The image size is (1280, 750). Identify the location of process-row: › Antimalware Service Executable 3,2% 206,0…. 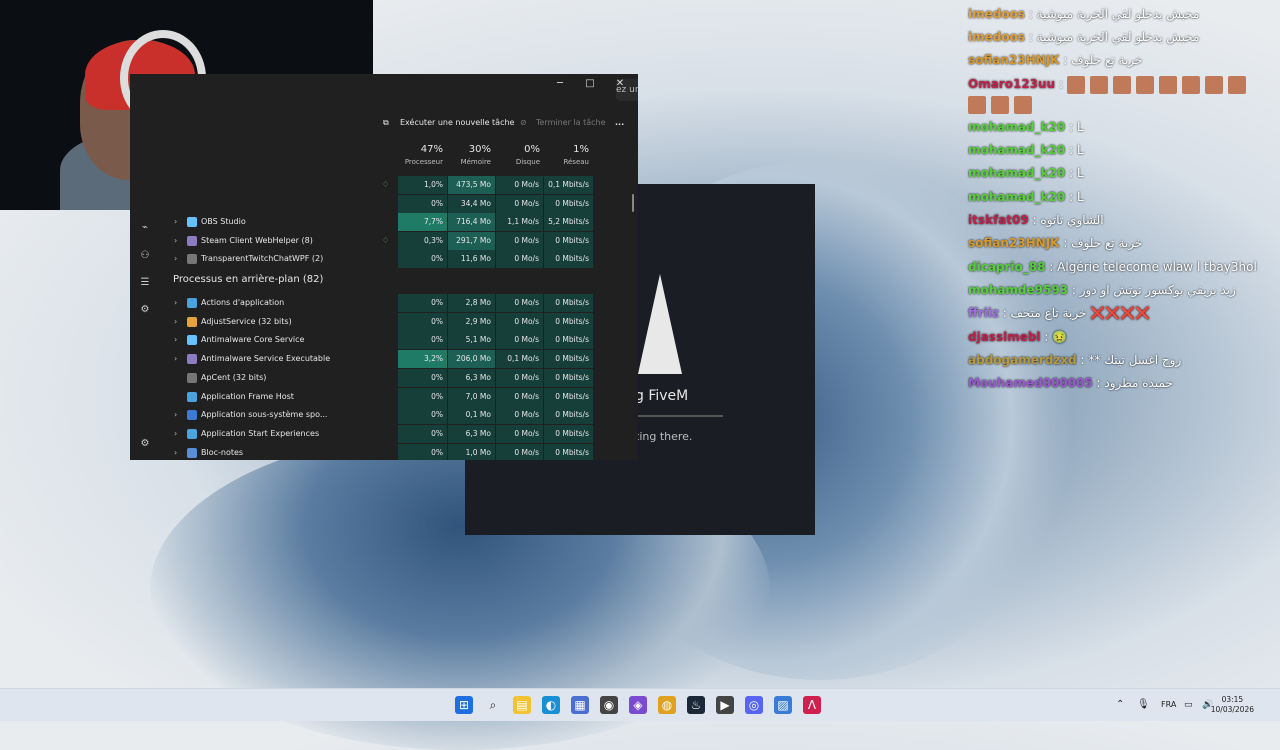
(384, 359).